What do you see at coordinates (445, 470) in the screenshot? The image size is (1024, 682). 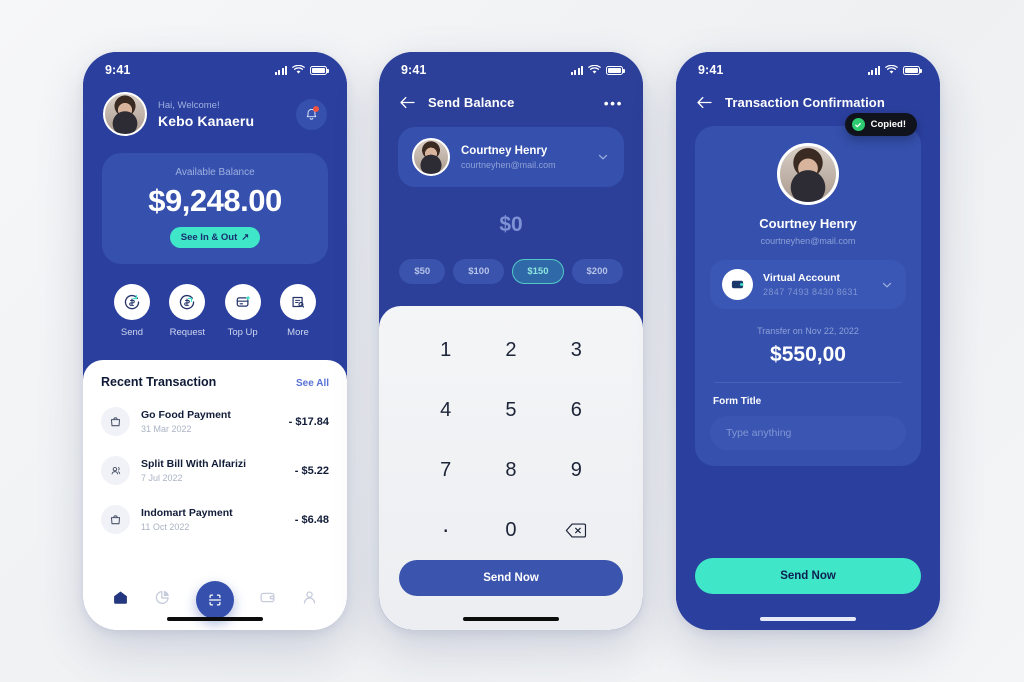 I see `key-7: 7` at bounding box center [445, 470].